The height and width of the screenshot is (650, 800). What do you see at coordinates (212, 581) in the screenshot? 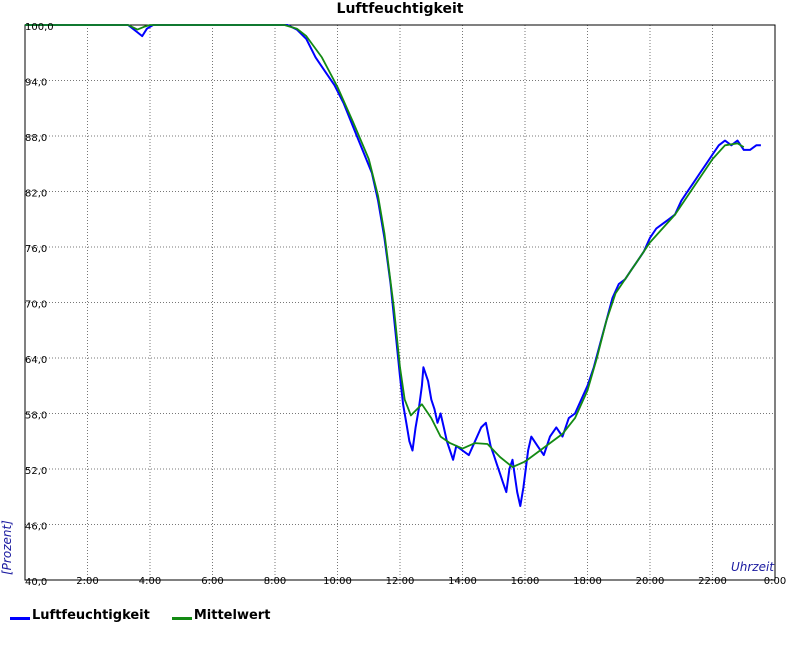
I see `x-tick-label: 6:00` at bounding box center [212, 581].